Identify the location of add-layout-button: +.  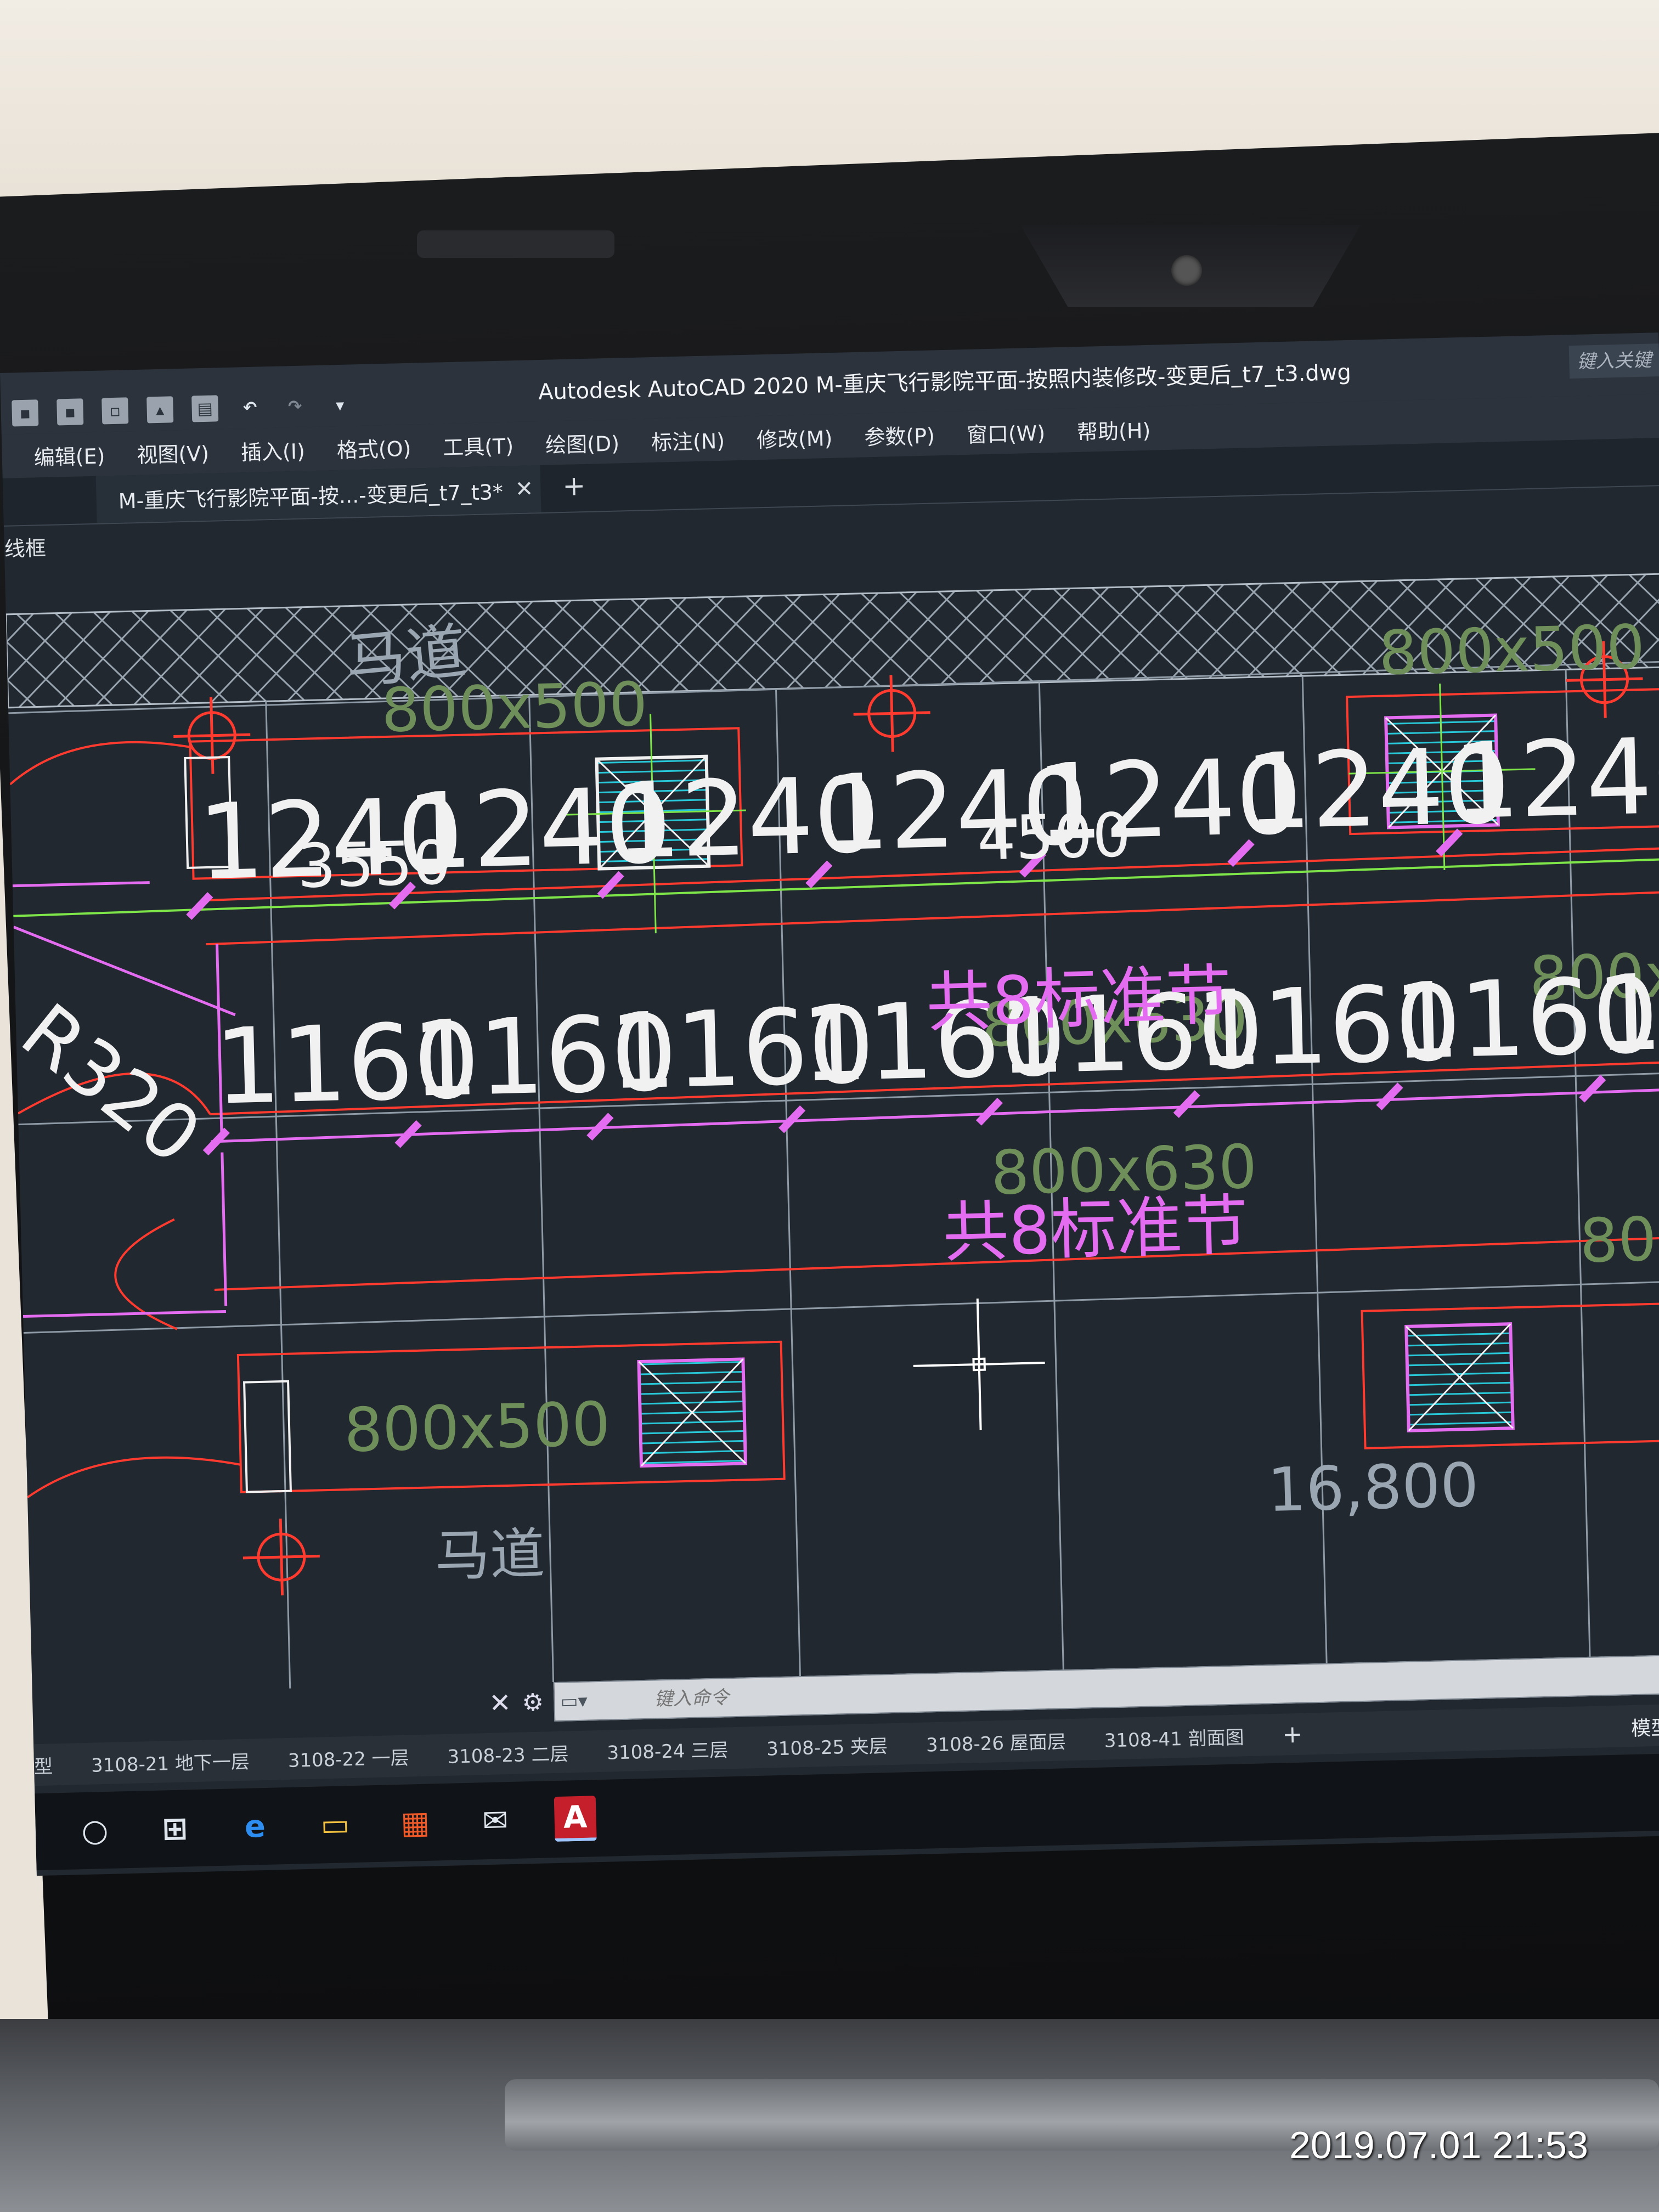
(1293, 1734).